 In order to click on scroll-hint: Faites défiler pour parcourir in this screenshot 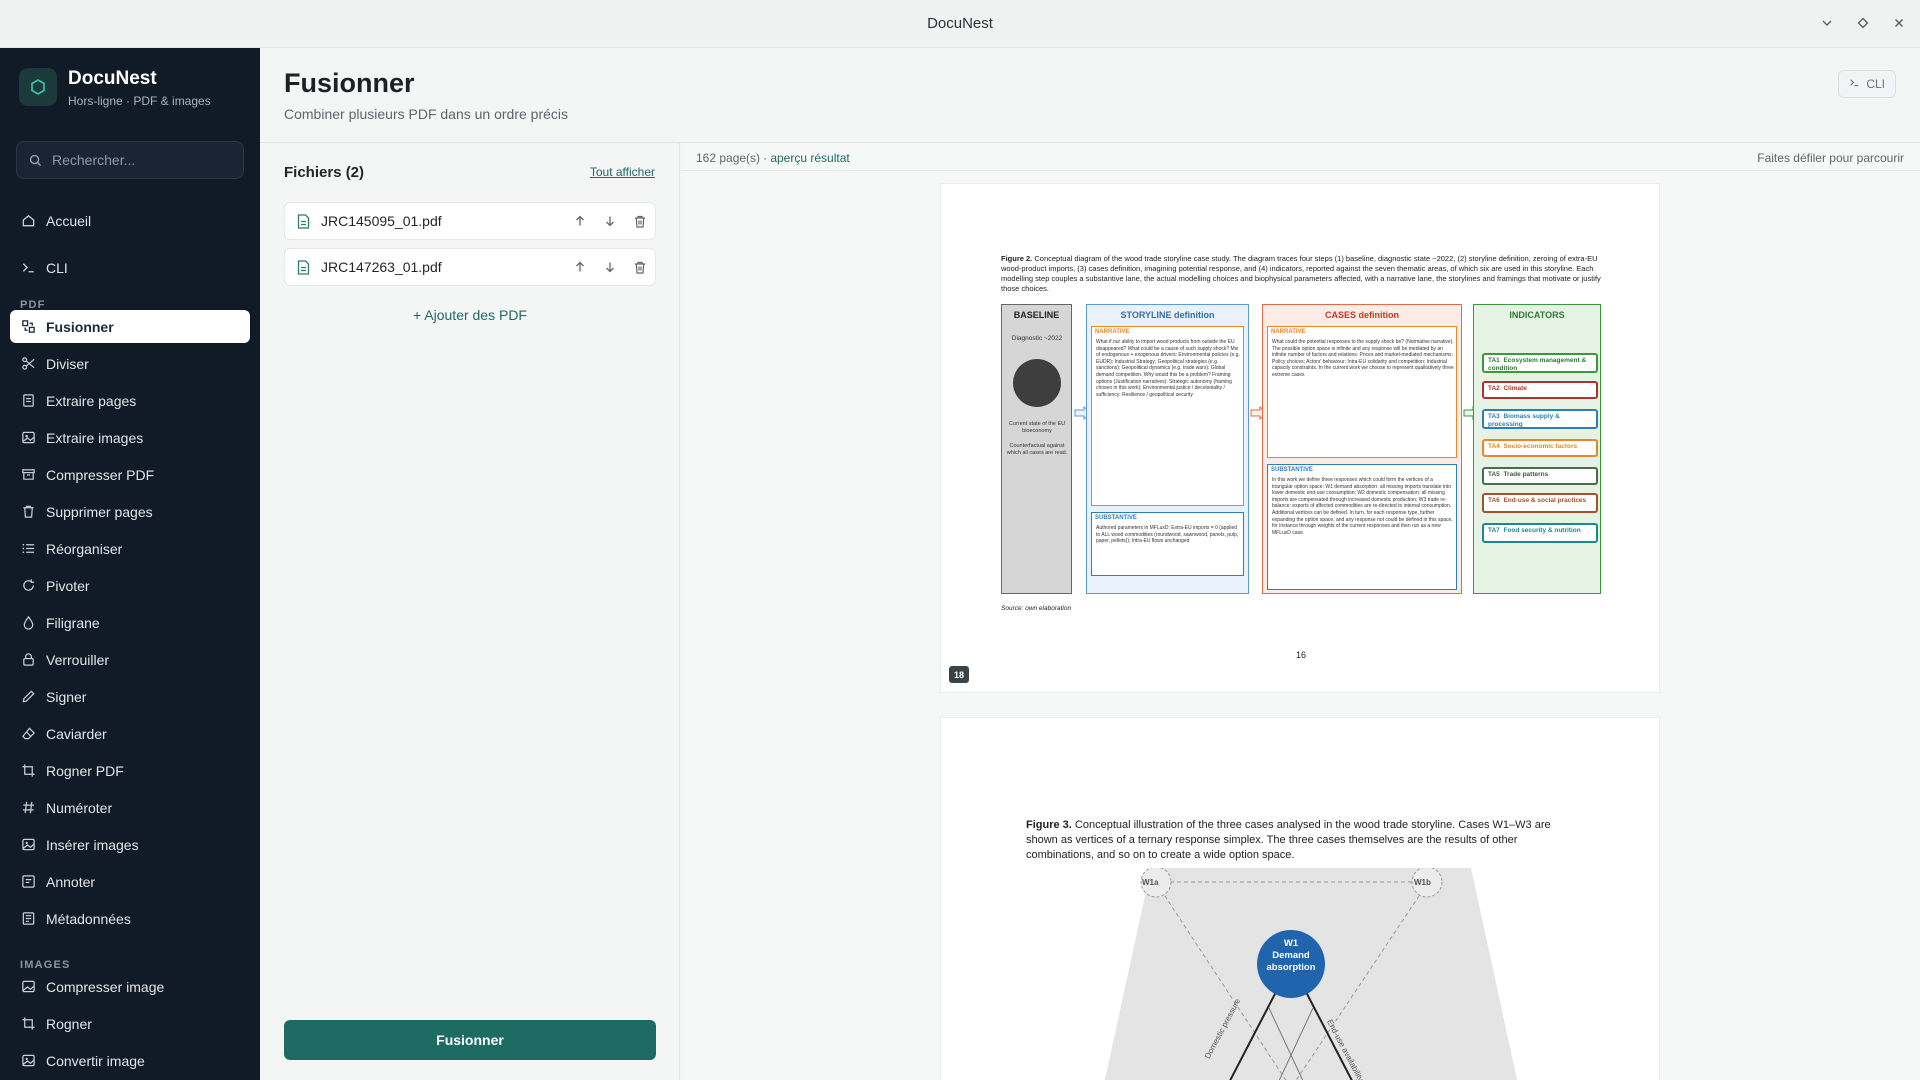, I will do `click(1830, 158)`.